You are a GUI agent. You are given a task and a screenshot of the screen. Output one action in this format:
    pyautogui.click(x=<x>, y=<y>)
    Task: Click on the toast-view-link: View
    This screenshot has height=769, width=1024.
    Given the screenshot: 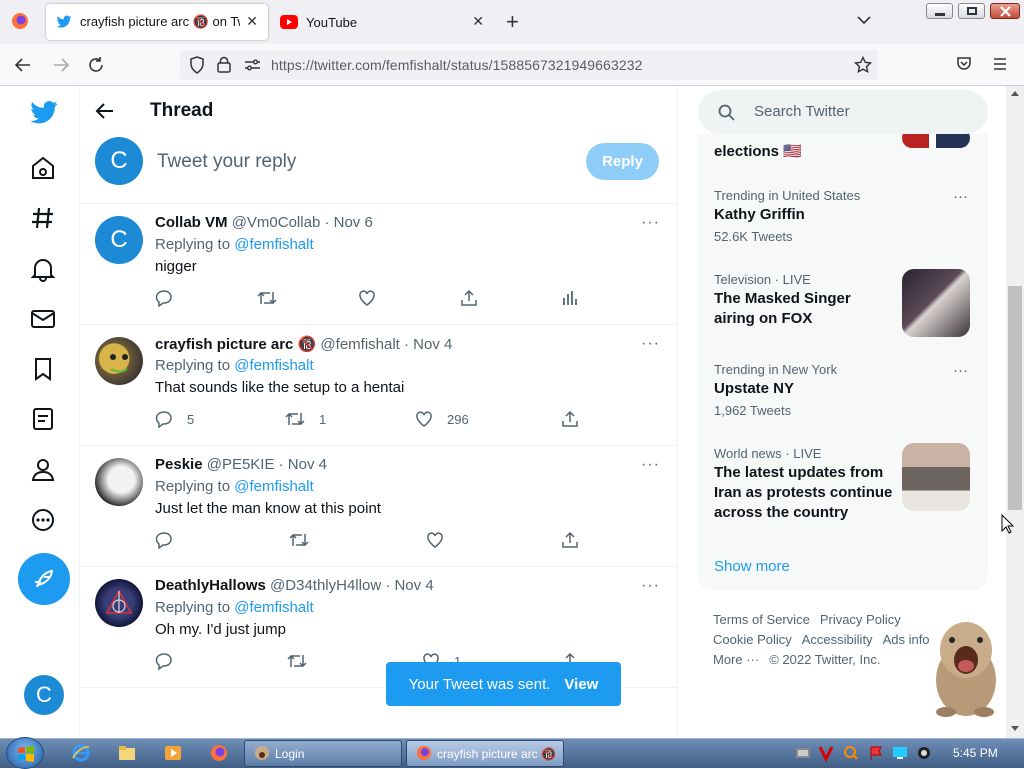 What is the action you would take?
    pyautogui.click(x=581, y=684)
    